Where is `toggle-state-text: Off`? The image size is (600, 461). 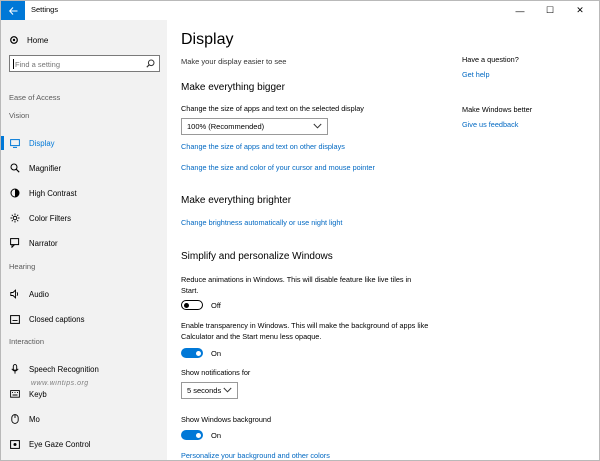
toggle-state-text: Off is located at coordinates (216, 305).